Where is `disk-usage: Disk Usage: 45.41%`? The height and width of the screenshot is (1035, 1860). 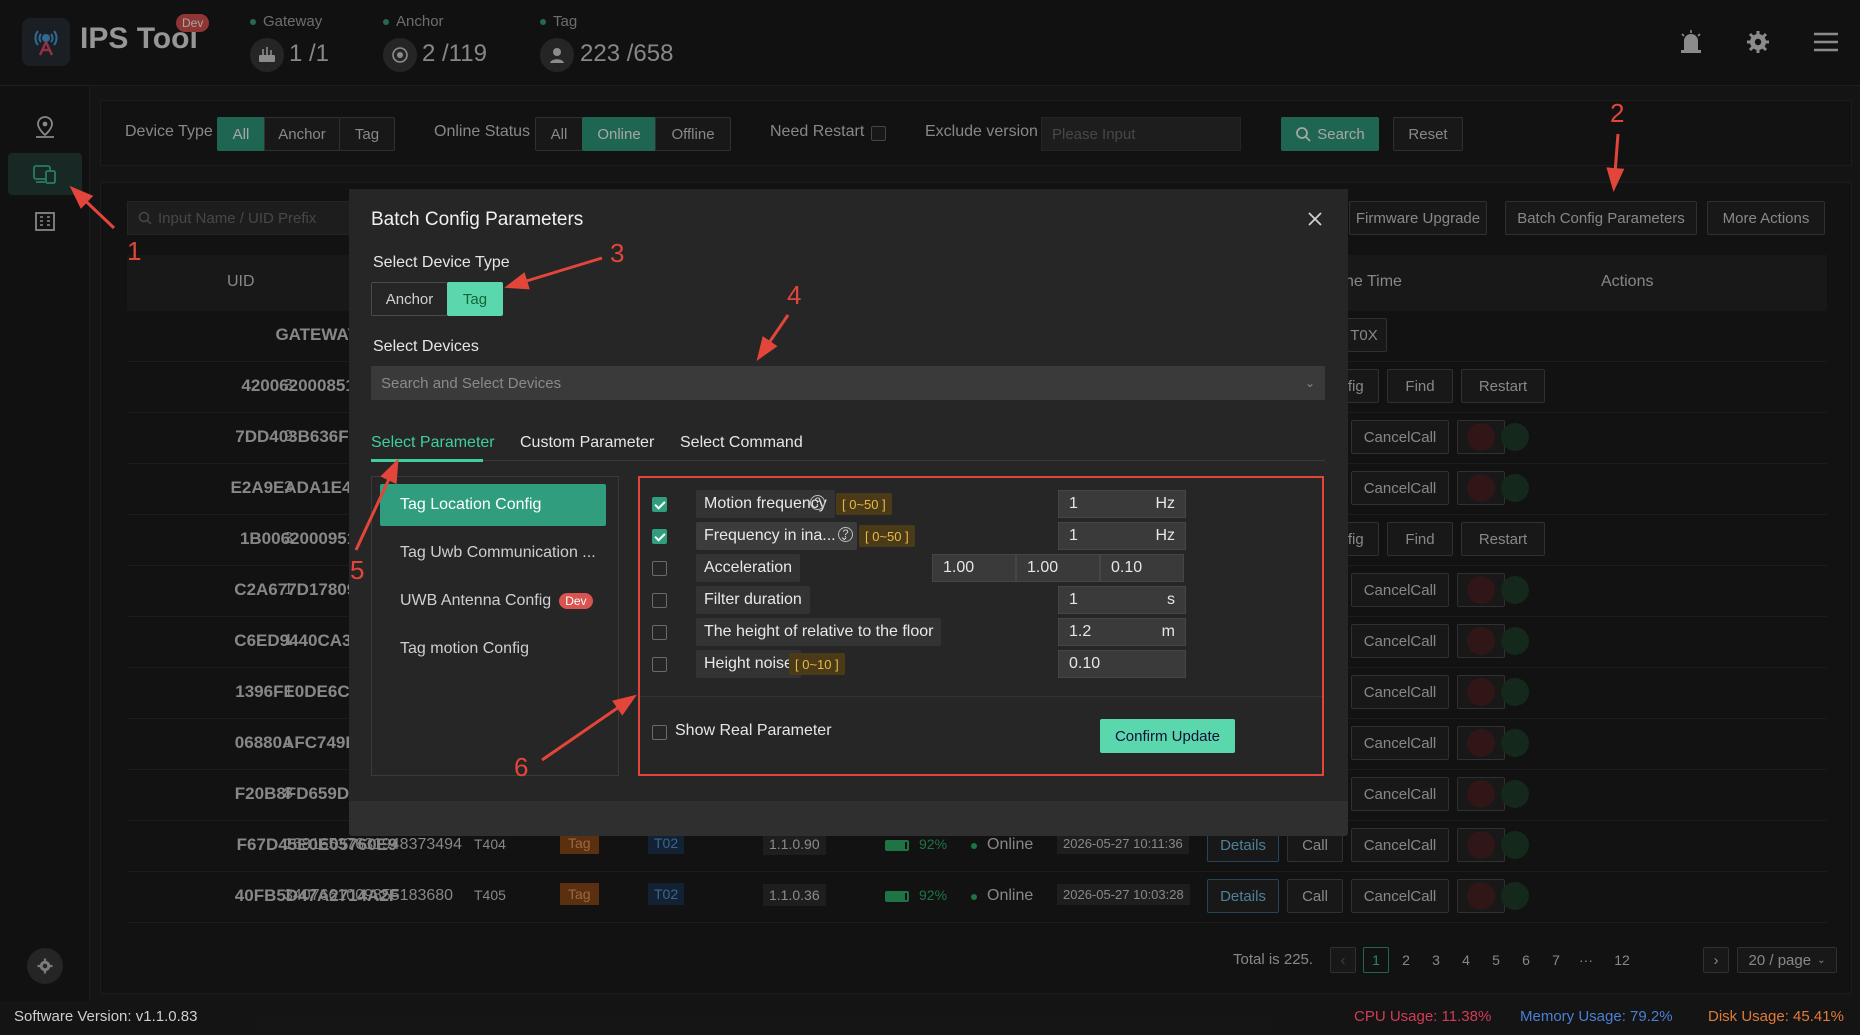 disk-usage: Disk Usage: 45.41% is located at coordinates (1776, 1016).